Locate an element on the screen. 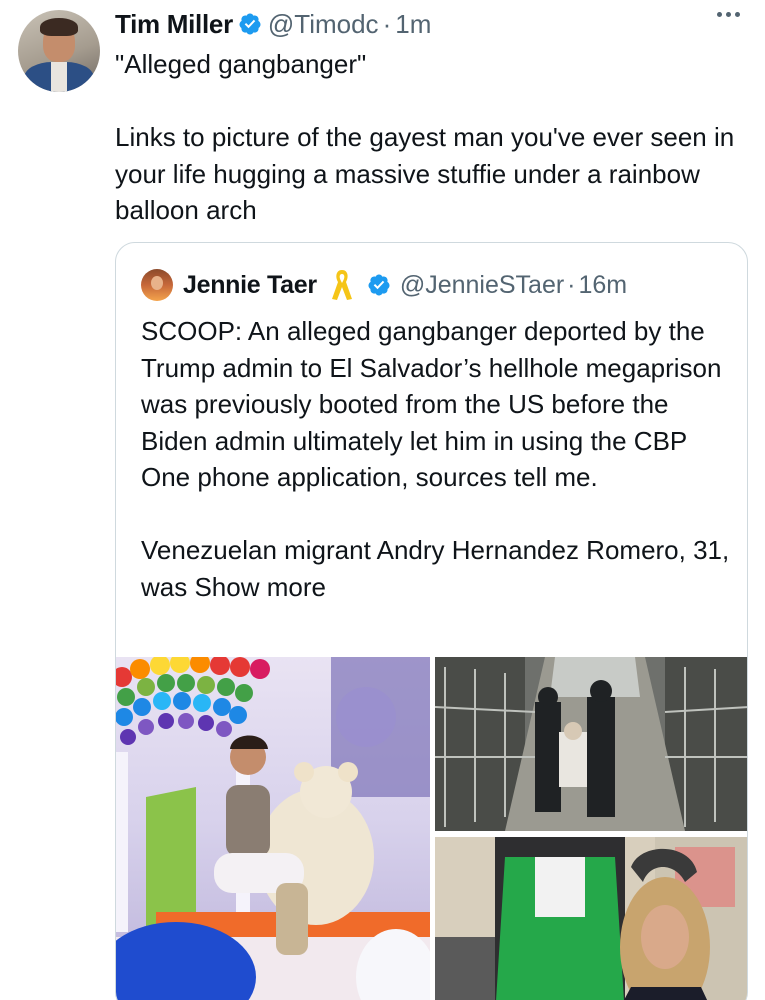 Image resolution: width=765 pixels, height=1000 pixels. media-image-salon-haircut is located at coordinates (591, 918).